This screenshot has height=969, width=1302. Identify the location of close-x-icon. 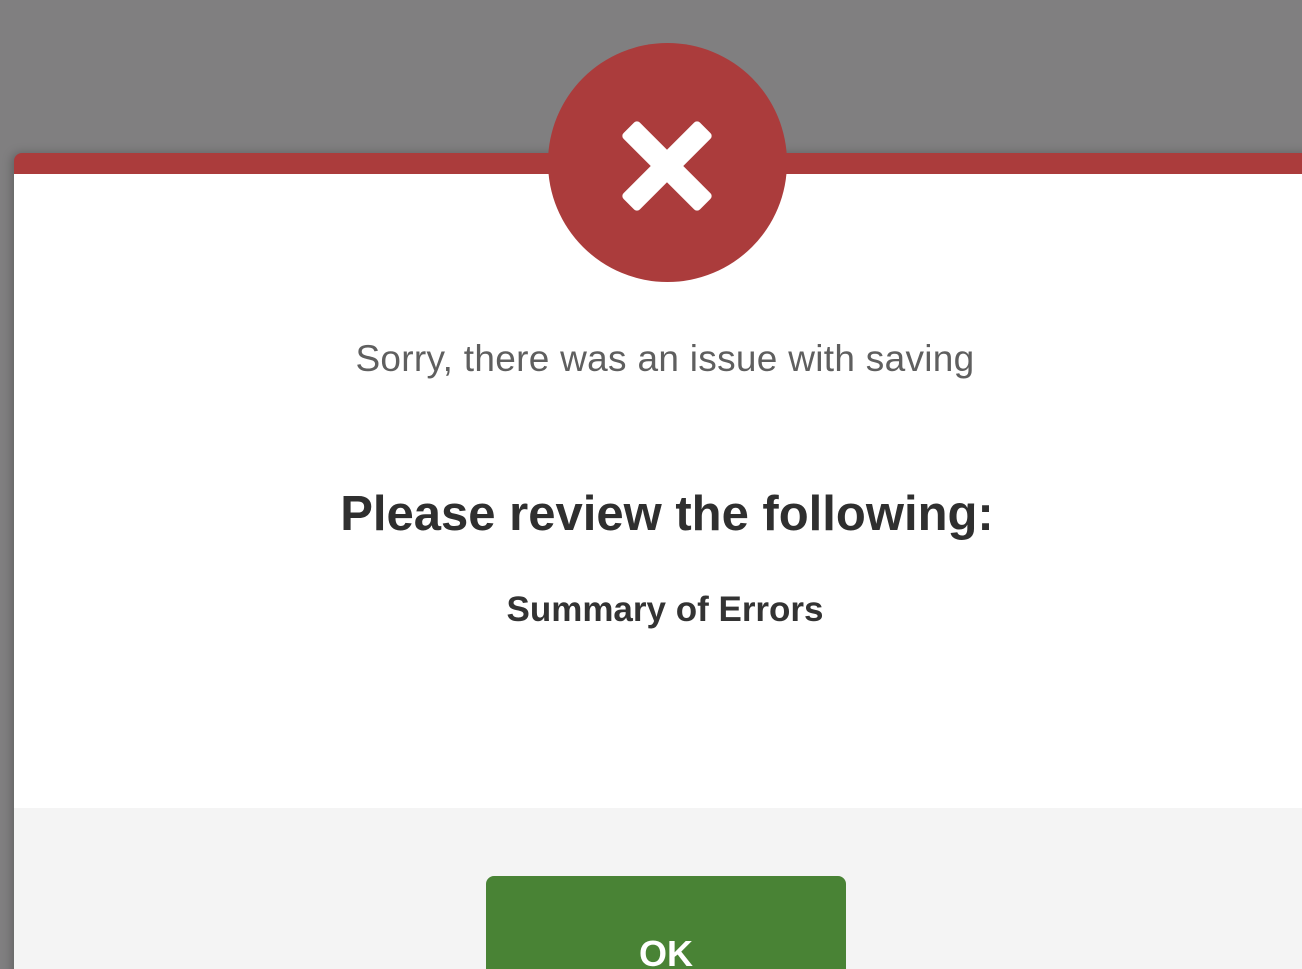
(667, 166).